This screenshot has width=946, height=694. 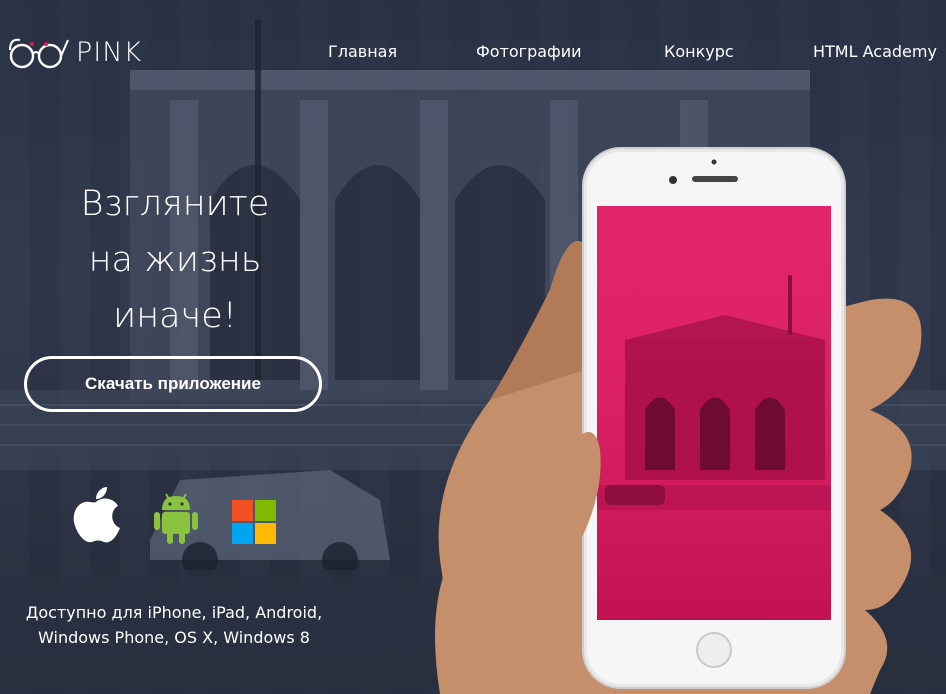 What do you see at coordinates (699, 51) in the screenshot?
I see `nav-item-contest: Конкурс` at bounding box center [699, 51].